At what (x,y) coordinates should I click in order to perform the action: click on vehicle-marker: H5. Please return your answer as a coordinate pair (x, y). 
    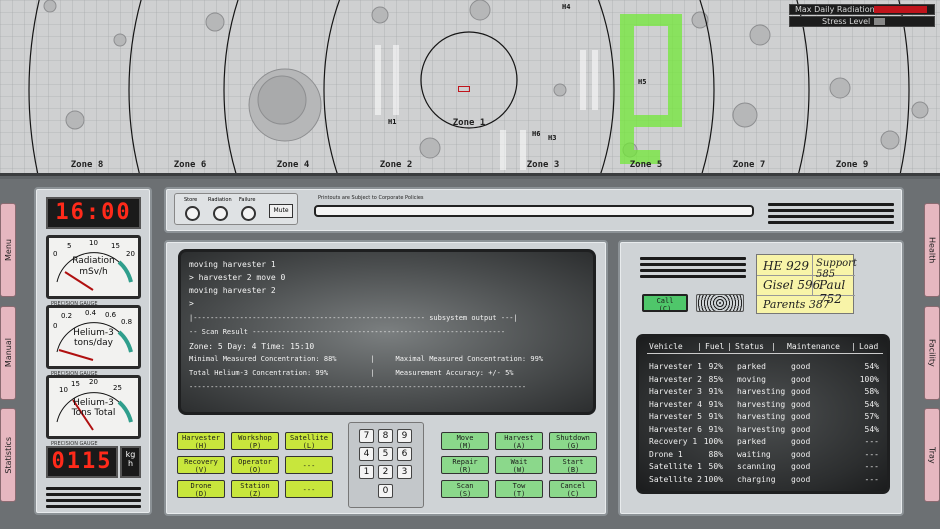
    Looking at the image, I should click on (642, 82).